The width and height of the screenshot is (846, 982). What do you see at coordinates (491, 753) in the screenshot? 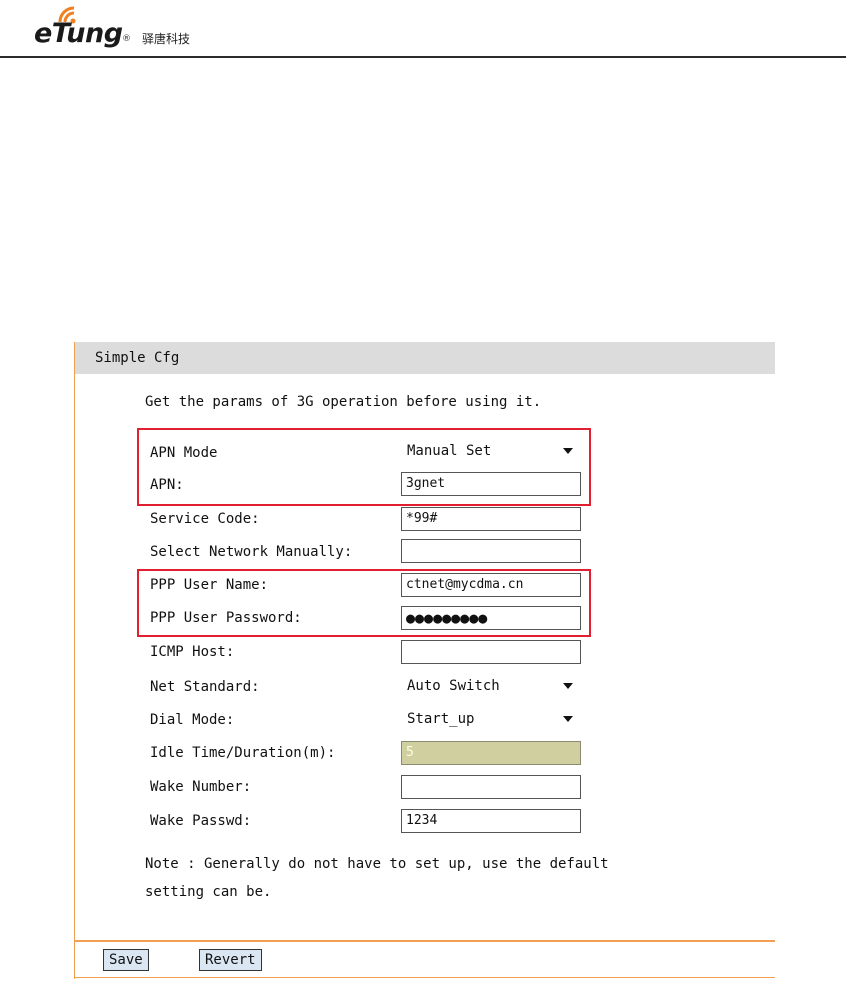
I see `idle-time-input: 5` at bounding box center [491, 753].